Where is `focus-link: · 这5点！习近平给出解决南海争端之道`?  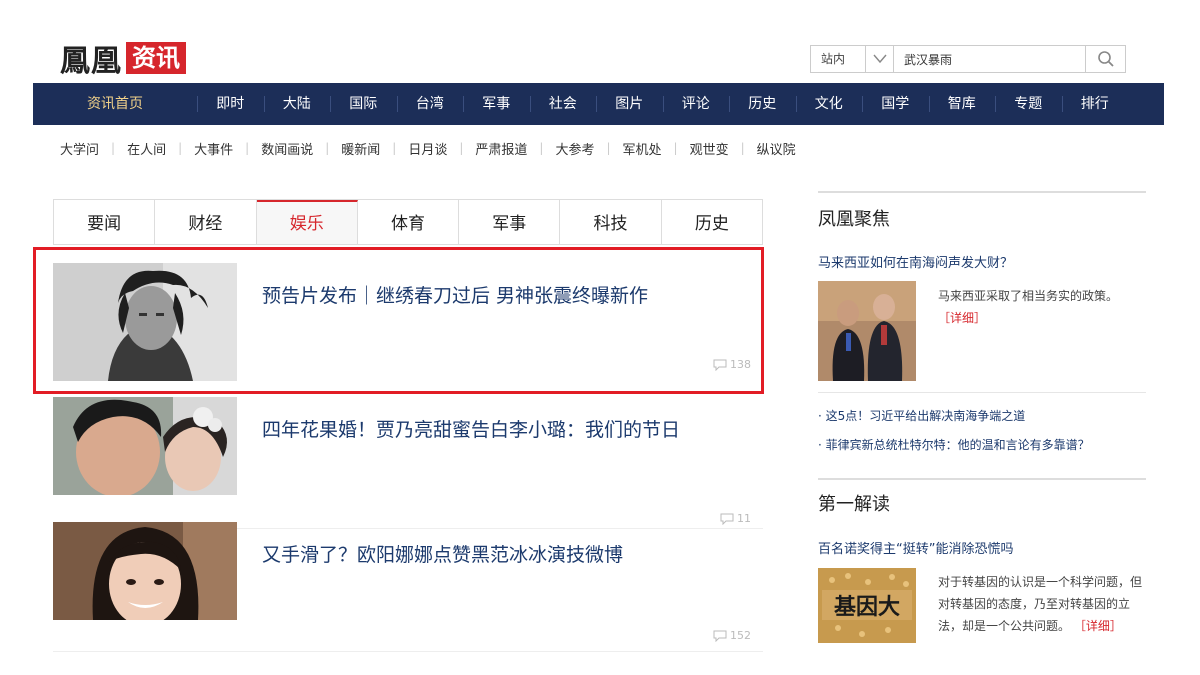
focus-link: · 这5点！习近平给出解决南海争端之道 is located at coordinates (921, 415).